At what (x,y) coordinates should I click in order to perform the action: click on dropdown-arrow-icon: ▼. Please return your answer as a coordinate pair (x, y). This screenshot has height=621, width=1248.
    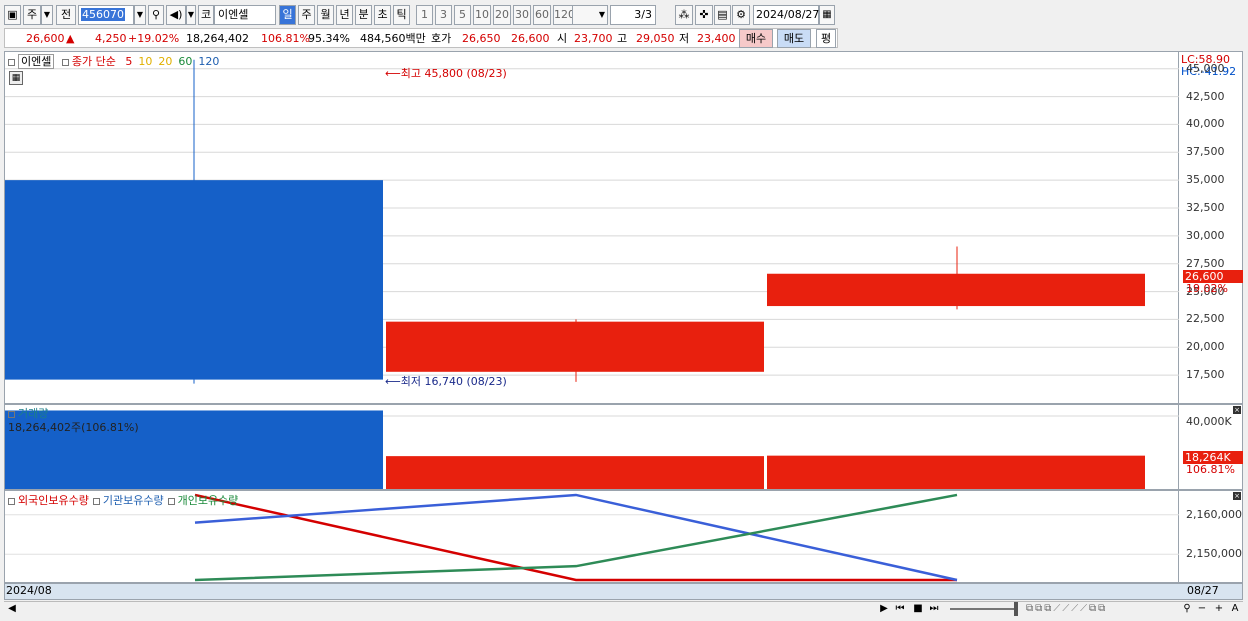
    Looking at the image, I should click on (47, 15).